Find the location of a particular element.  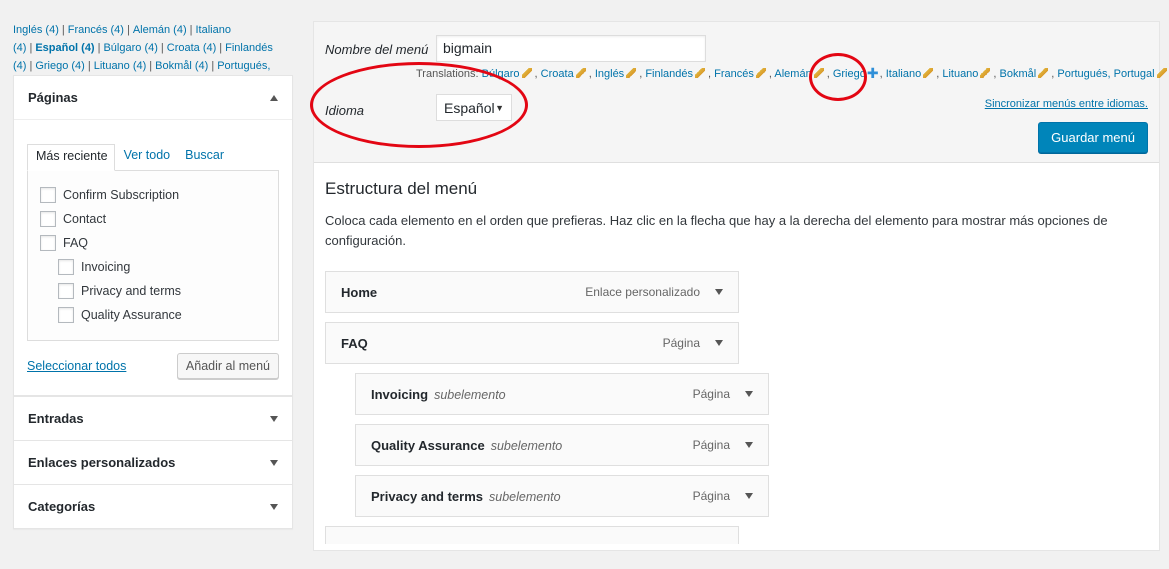

page-checkbox-row: FAQ is located at coordinates (153, 243).